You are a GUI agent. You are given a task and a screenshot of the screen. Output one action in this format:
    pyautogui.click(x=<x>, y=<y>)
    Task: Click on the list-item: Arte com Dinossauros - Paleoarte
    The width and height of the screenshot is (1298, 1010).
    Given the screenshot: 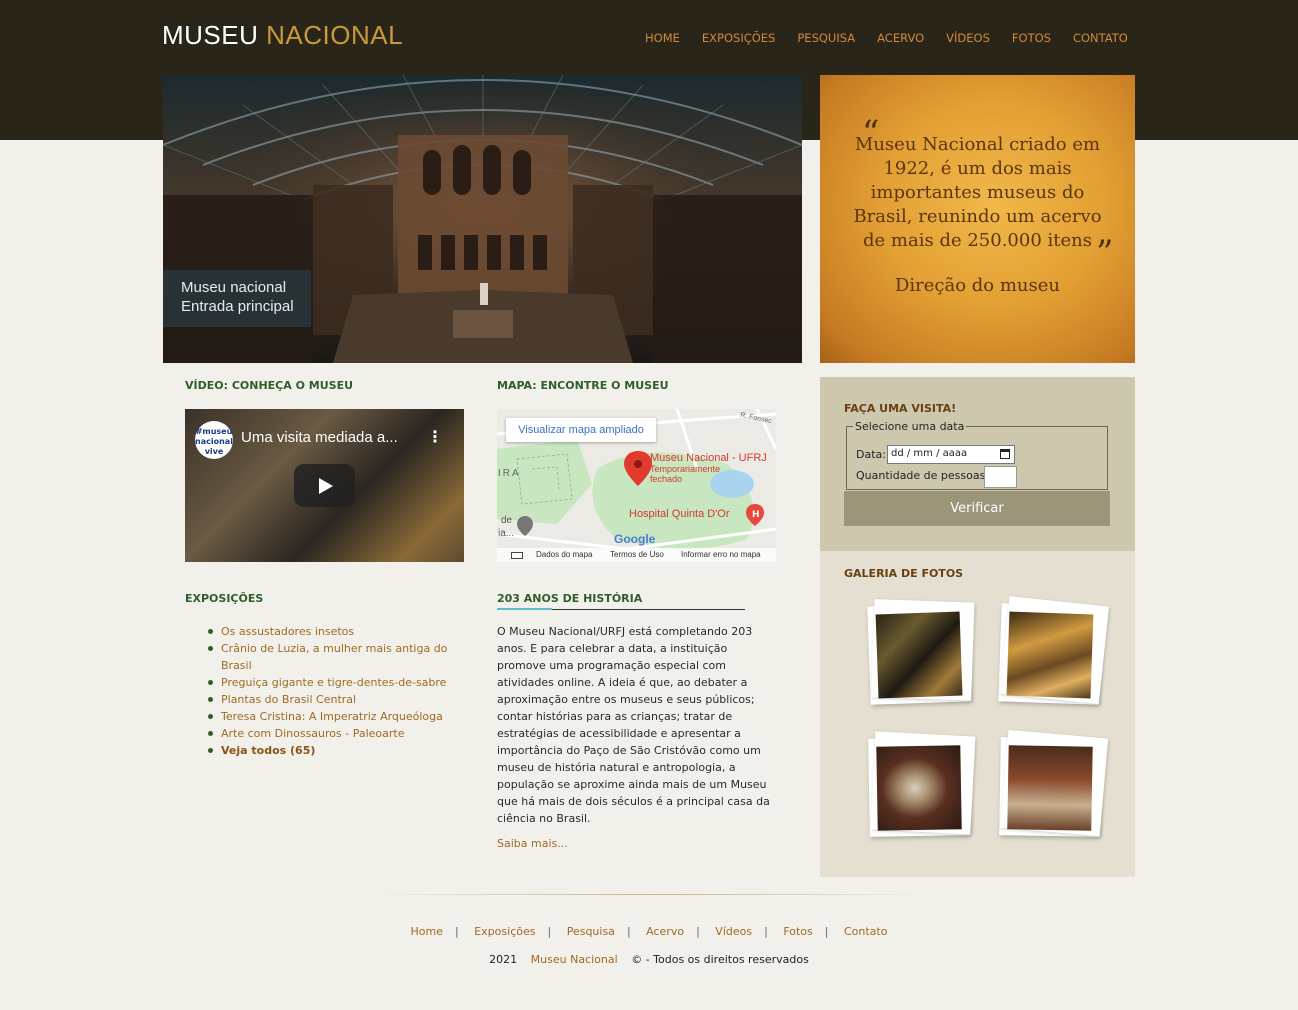 What is the action you would take?
    pyautogui.click(x=329, y=733)
    